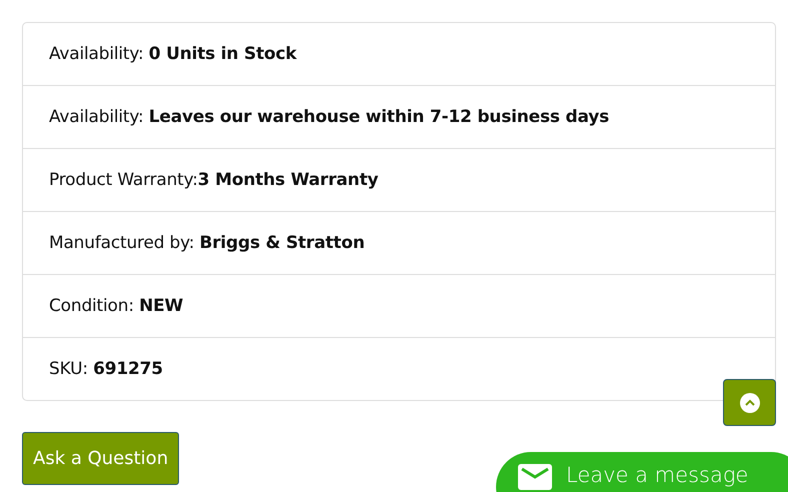  I want to click on leave-message-button: Leave a message, so click(642, 472).